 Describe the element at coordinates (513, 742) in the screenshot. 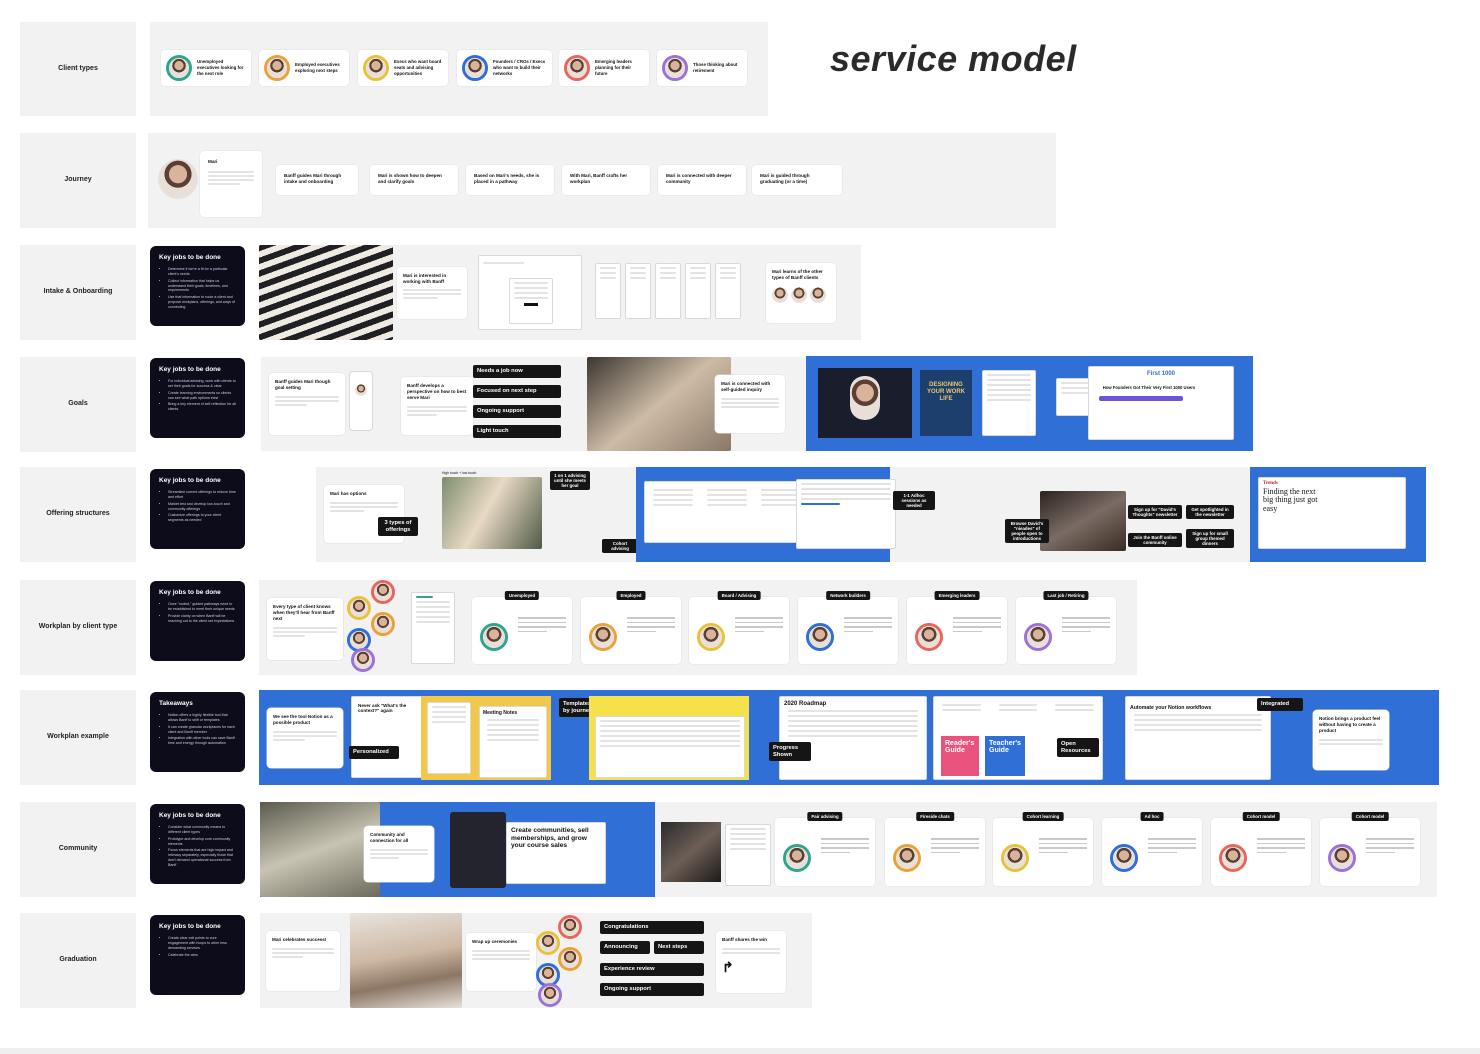

I see `meeting-notes-thumb: Meeting Notes` at that location.